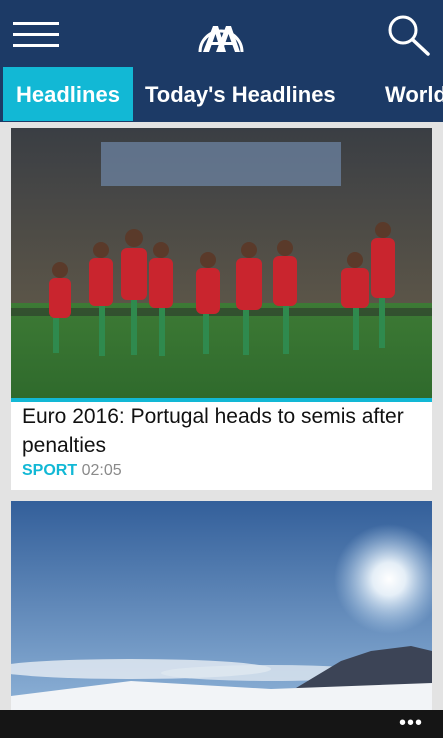 This screenshot has height=738, width=443. I want to click on category-label: SPORT, so click(49, 470).